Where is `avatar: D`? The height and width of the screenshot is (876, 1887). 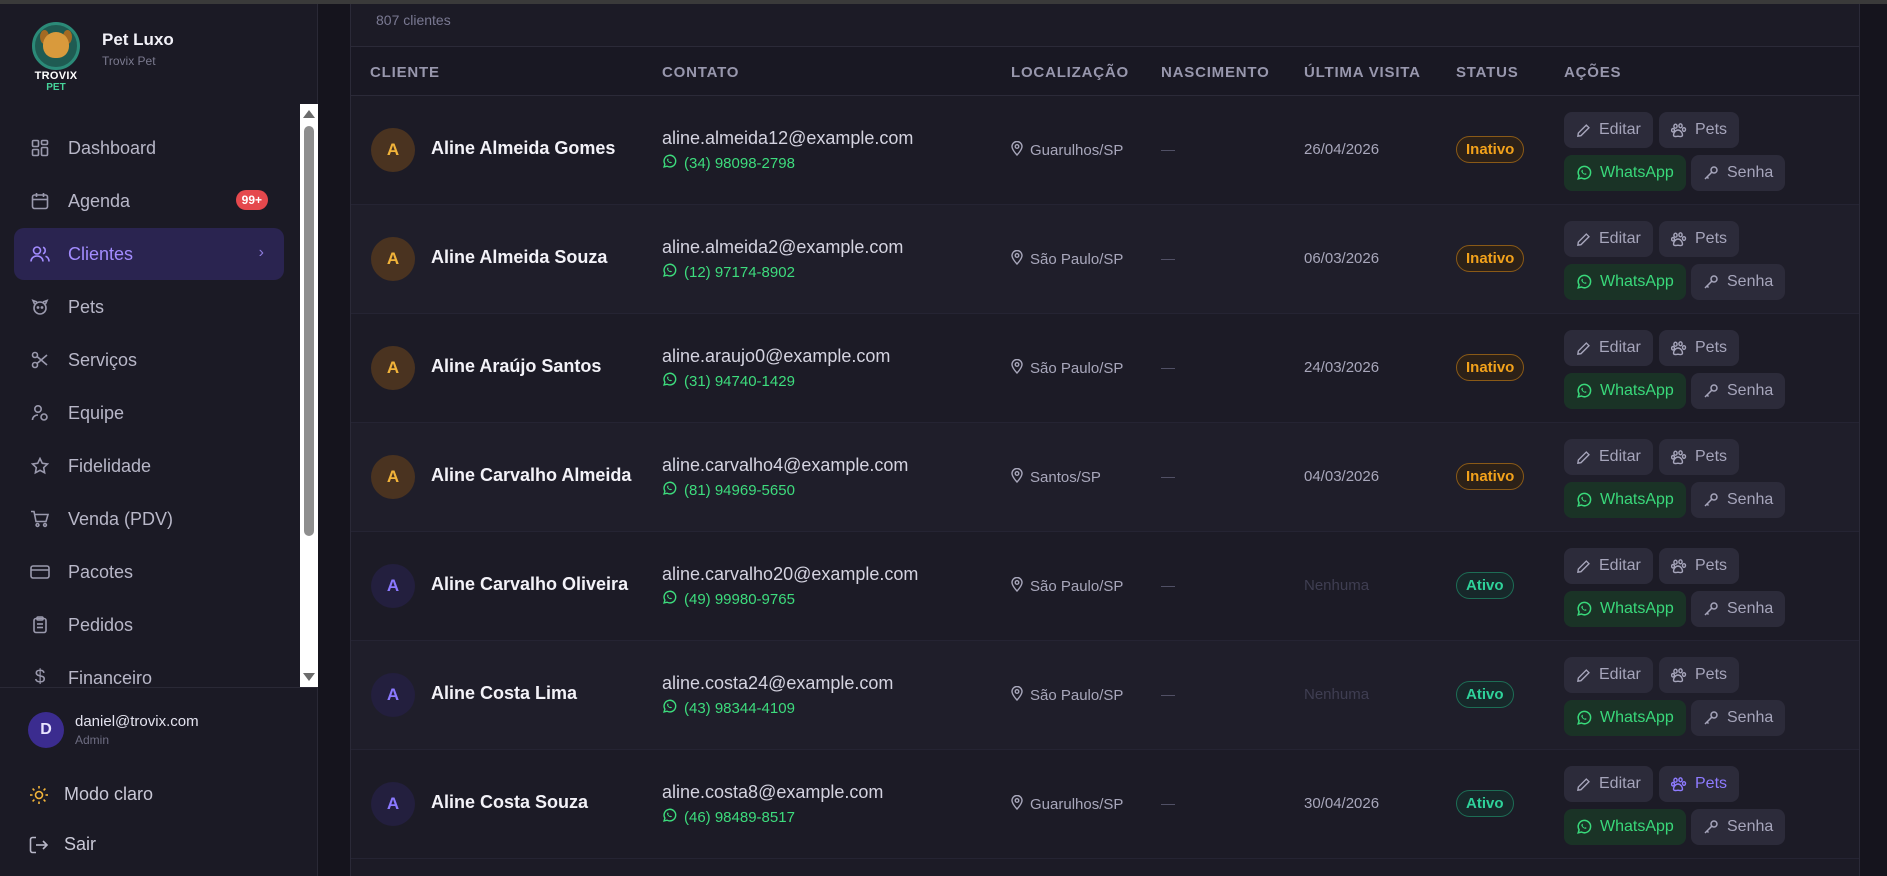 avatar: D is located at coordinates (46, 730).